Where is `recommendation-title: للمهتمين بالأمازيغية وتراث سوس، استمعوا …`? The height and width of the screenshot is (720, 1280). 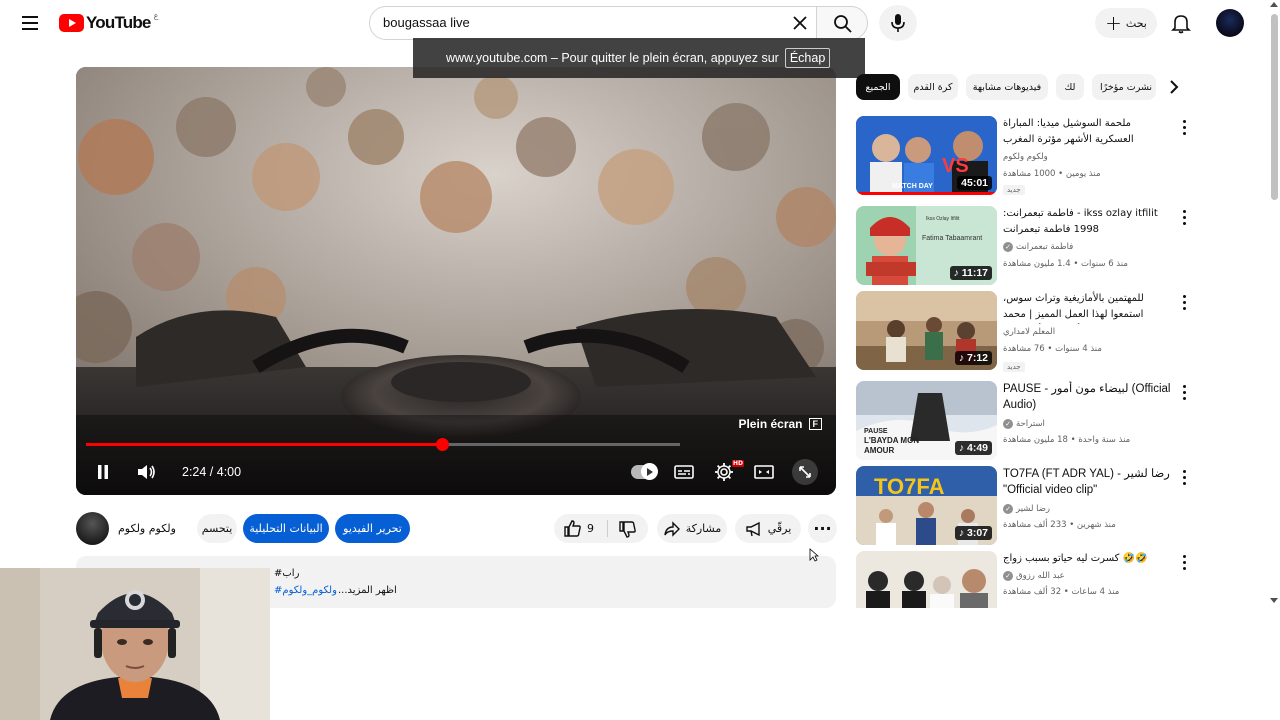
recommendation-title: للمهتمين بالأمازيغية وتراث سوس، استمعوا … is located at coordinates (1087, 307).